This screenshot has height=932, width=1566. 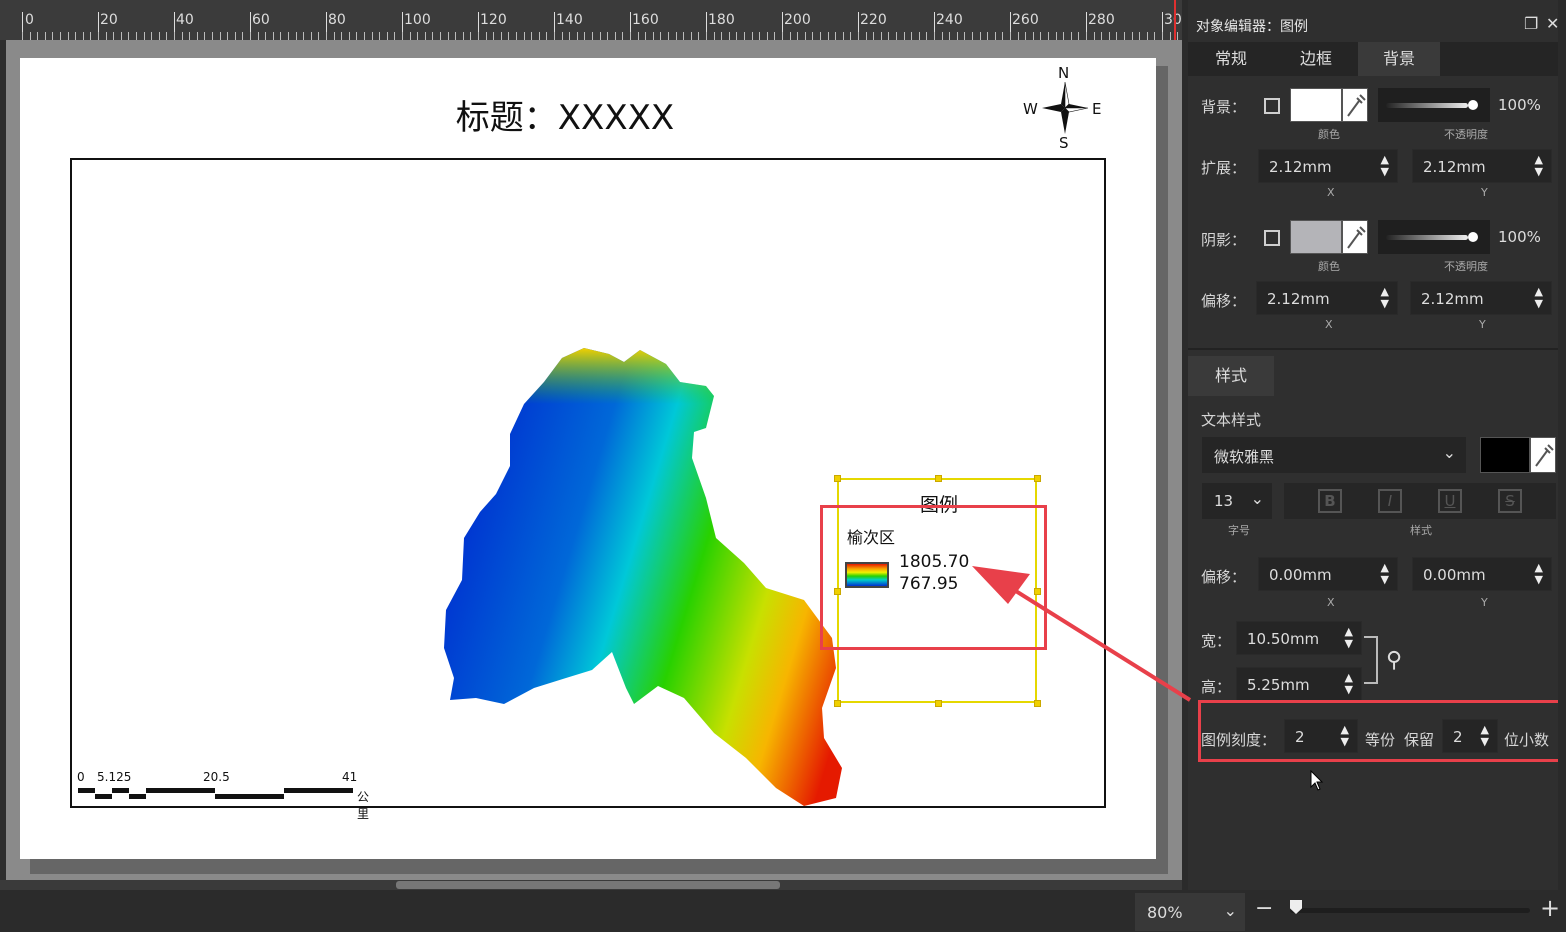 What do you see at coordinates (1531, 23) in the screenshot?
I see `restore-icon: ❐` at bounding box center [1531, 23].